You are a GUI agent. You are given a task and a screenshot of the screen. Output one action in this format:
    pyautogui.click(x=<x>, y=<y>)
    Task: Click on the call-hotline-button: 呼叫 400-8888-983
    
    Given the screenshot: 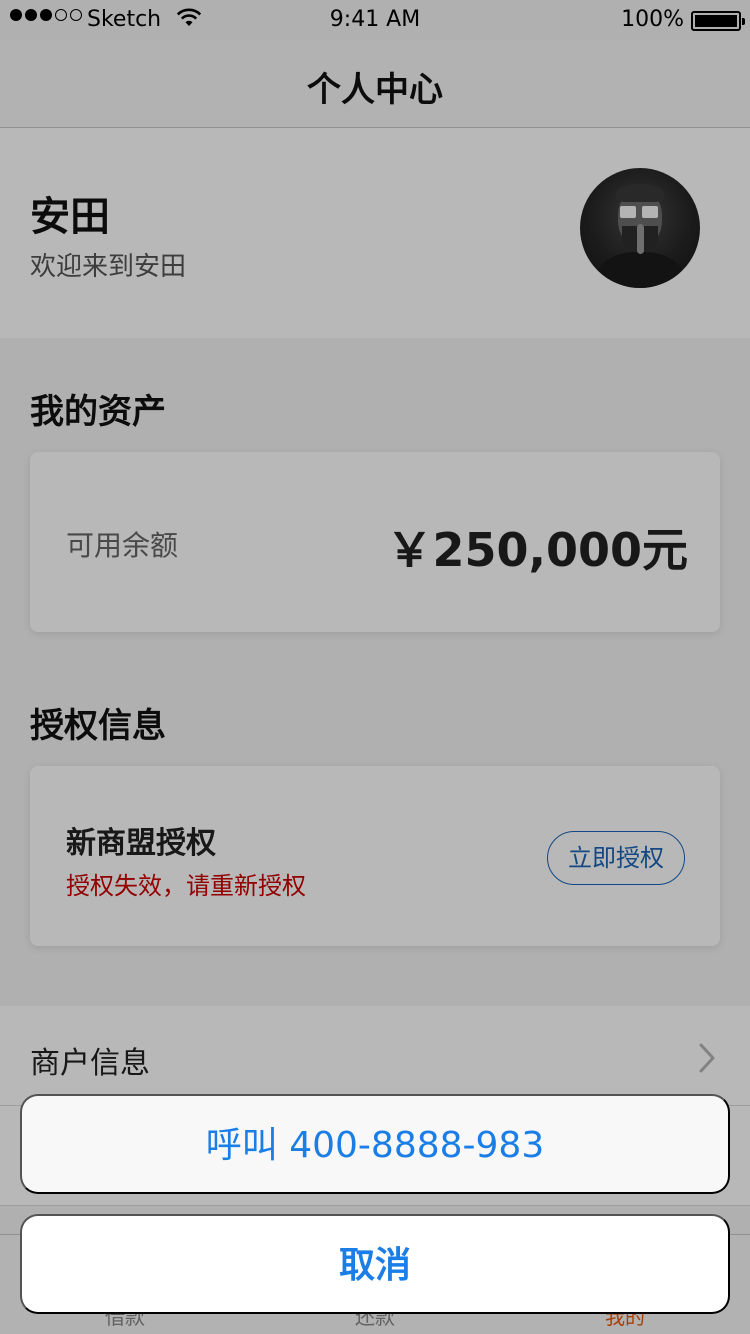 What is the action you would take?
    pyautogui.click(x=375, y=1144)
    